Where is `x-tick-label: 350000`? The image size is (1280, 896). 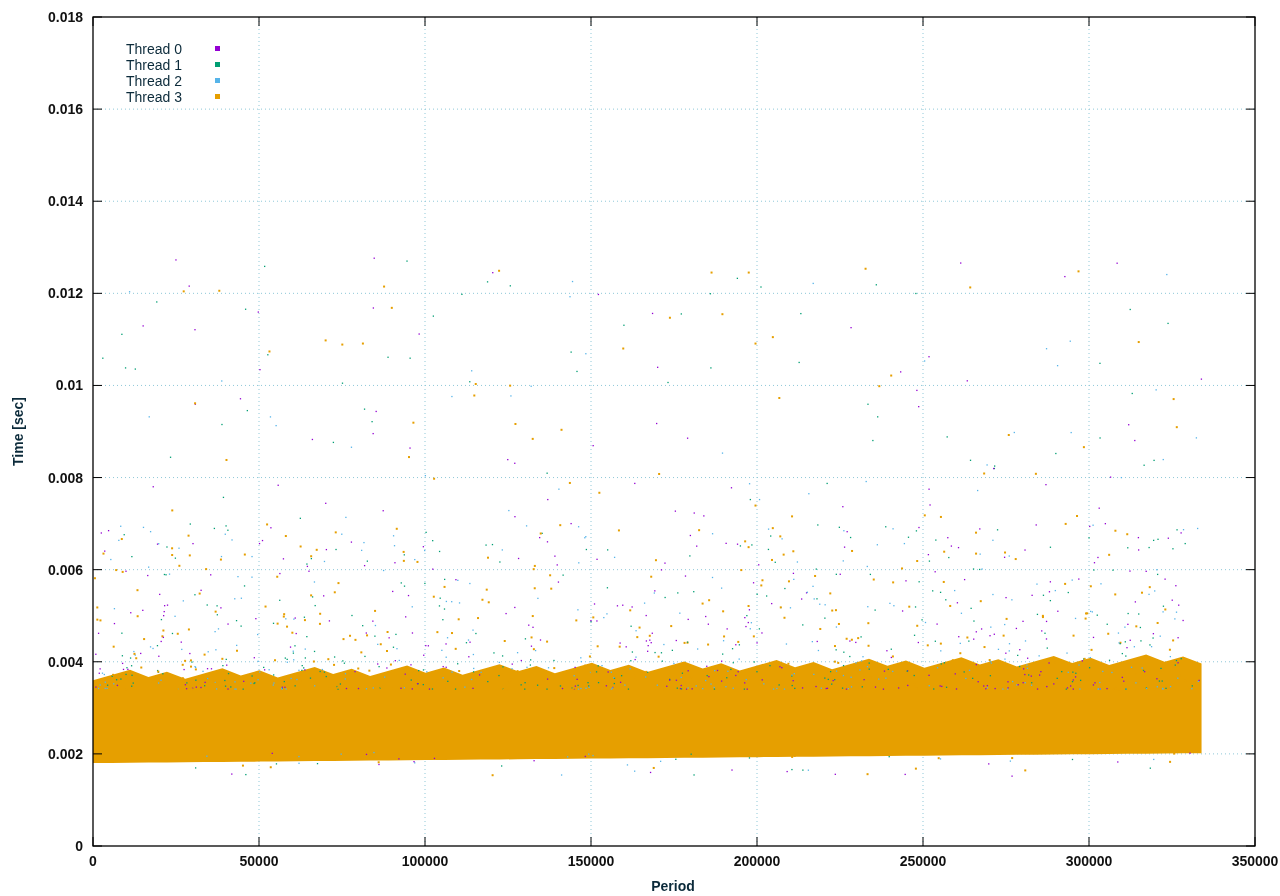 x-tick-label: 350000 is located at coordinates (1255, 861).